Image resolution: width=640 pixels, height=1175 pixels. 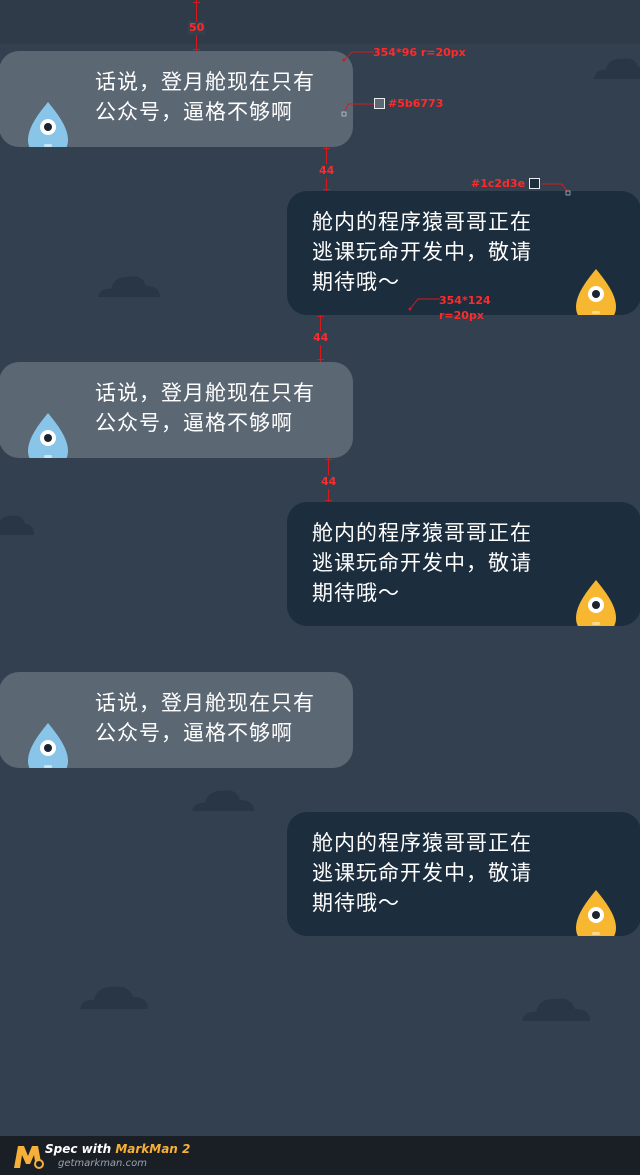 I want to click on measure-label-top-gap: 50, so click(x=197, y=28).